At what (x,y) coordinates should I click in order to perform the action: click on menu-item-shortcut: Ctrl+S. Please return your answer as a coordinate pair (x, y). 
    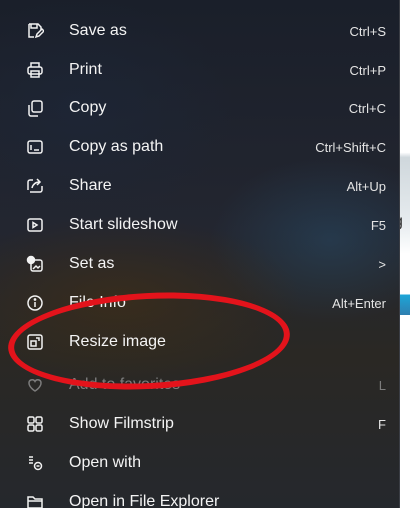
    Looking at the image, I should click on (367, 31).